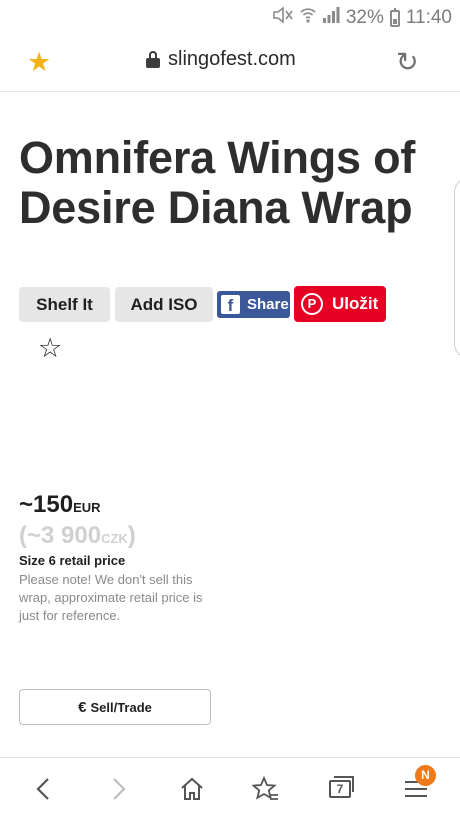  I want to click on facebook-share-button: f Share, so click(253, 304).